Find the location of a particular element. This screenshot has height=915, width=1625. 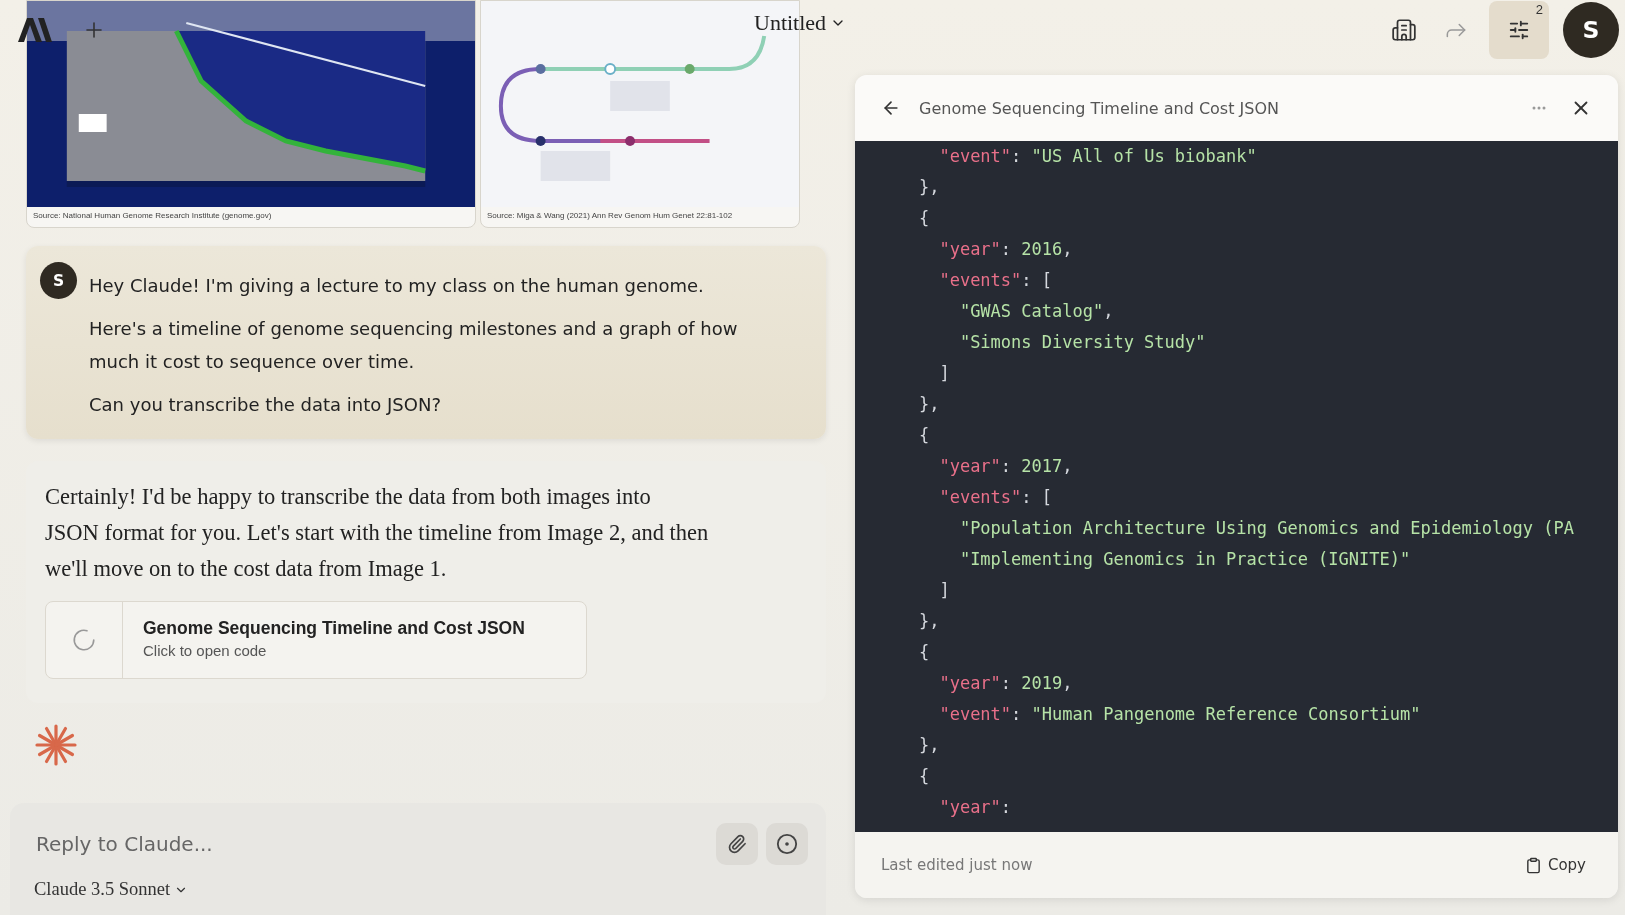

account-avatar: S is located at coordinates (1591, 30).